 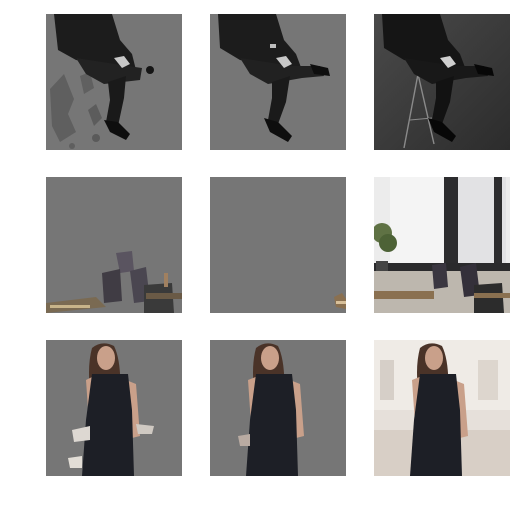 I want to click on tile-standing-woman-original, so click(x=442, y=408).